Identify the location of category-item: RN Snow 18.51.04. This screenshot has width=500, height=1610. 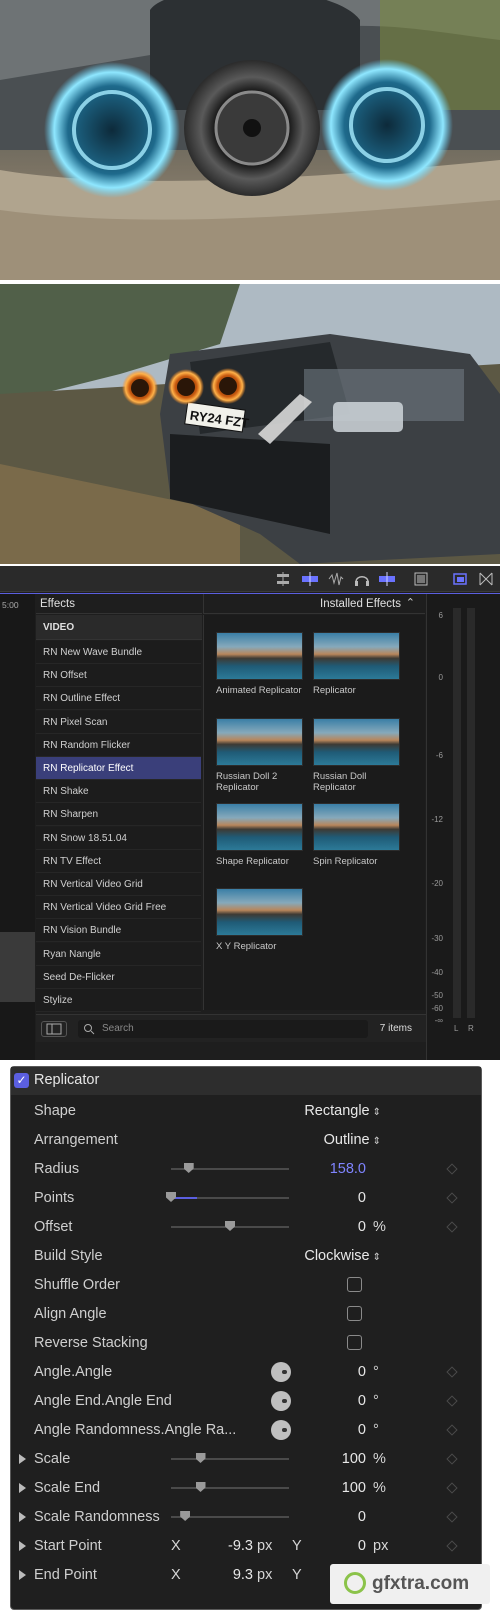
(118, 838).